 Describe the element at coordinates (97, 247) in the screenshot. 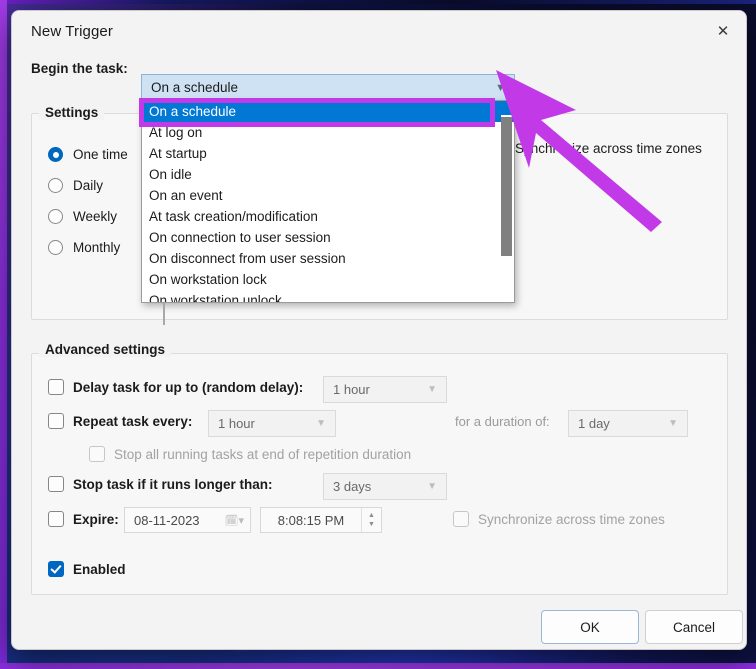

I see `radio-label: Monthly` at that location.